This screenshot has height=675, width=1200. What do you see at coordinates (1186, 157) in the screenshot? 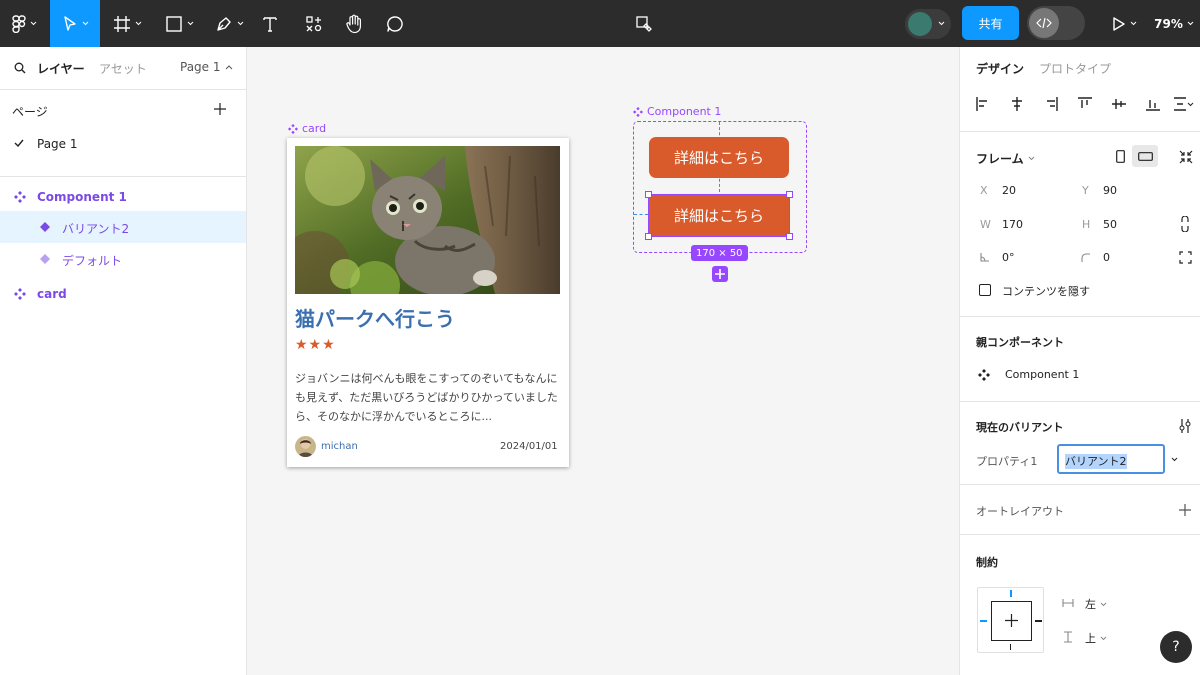
I see `resize-to-fit-icon` at bounding box center [1186, 157].